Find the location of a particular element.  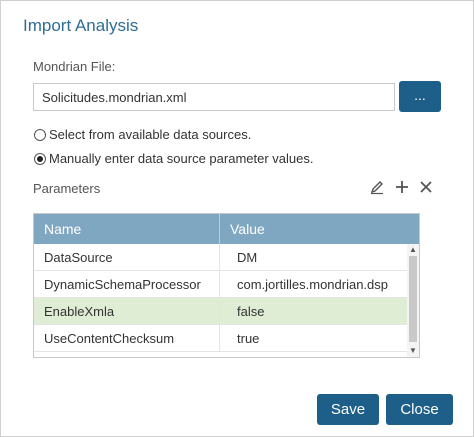

cell-name: EnableXmla is located at coordinates (127, 311).